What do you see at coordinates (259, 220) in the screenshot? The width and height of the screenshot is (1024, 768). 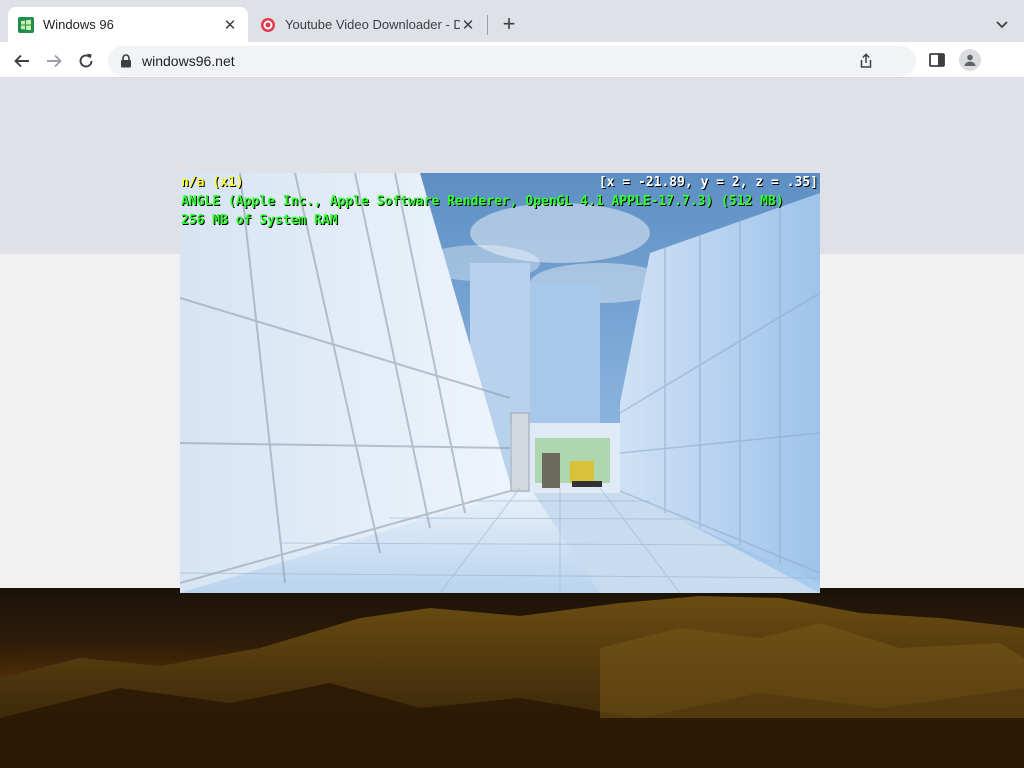 I see `hud-ram: 256 MB of System RAM` at bounding box center [259, 220].